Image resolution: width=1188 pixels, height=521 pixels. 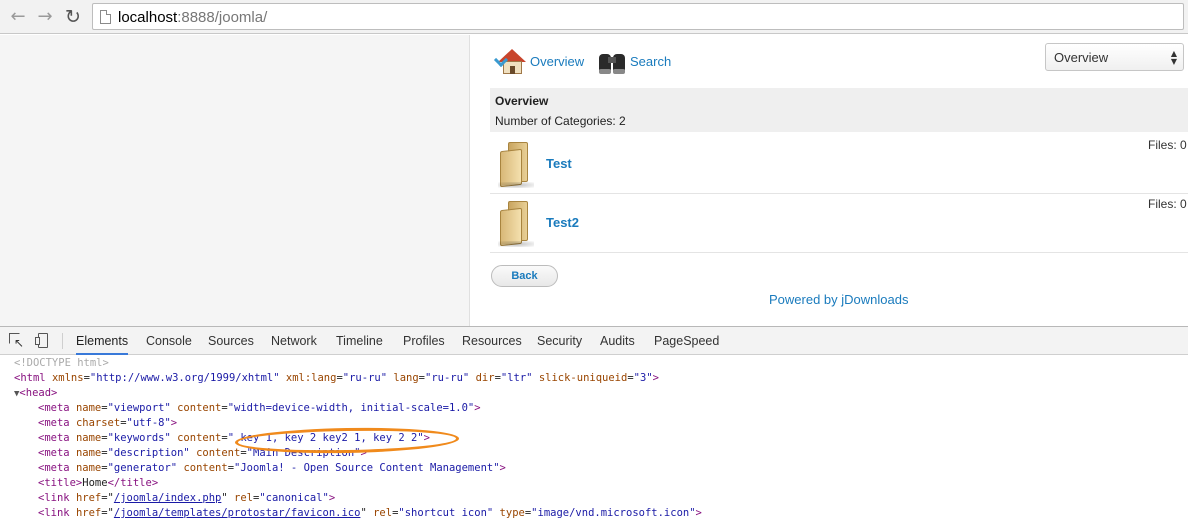 I want to click on dom-line-meta-charset: <meta charset="utf-8">, so click(x=107, y=423).